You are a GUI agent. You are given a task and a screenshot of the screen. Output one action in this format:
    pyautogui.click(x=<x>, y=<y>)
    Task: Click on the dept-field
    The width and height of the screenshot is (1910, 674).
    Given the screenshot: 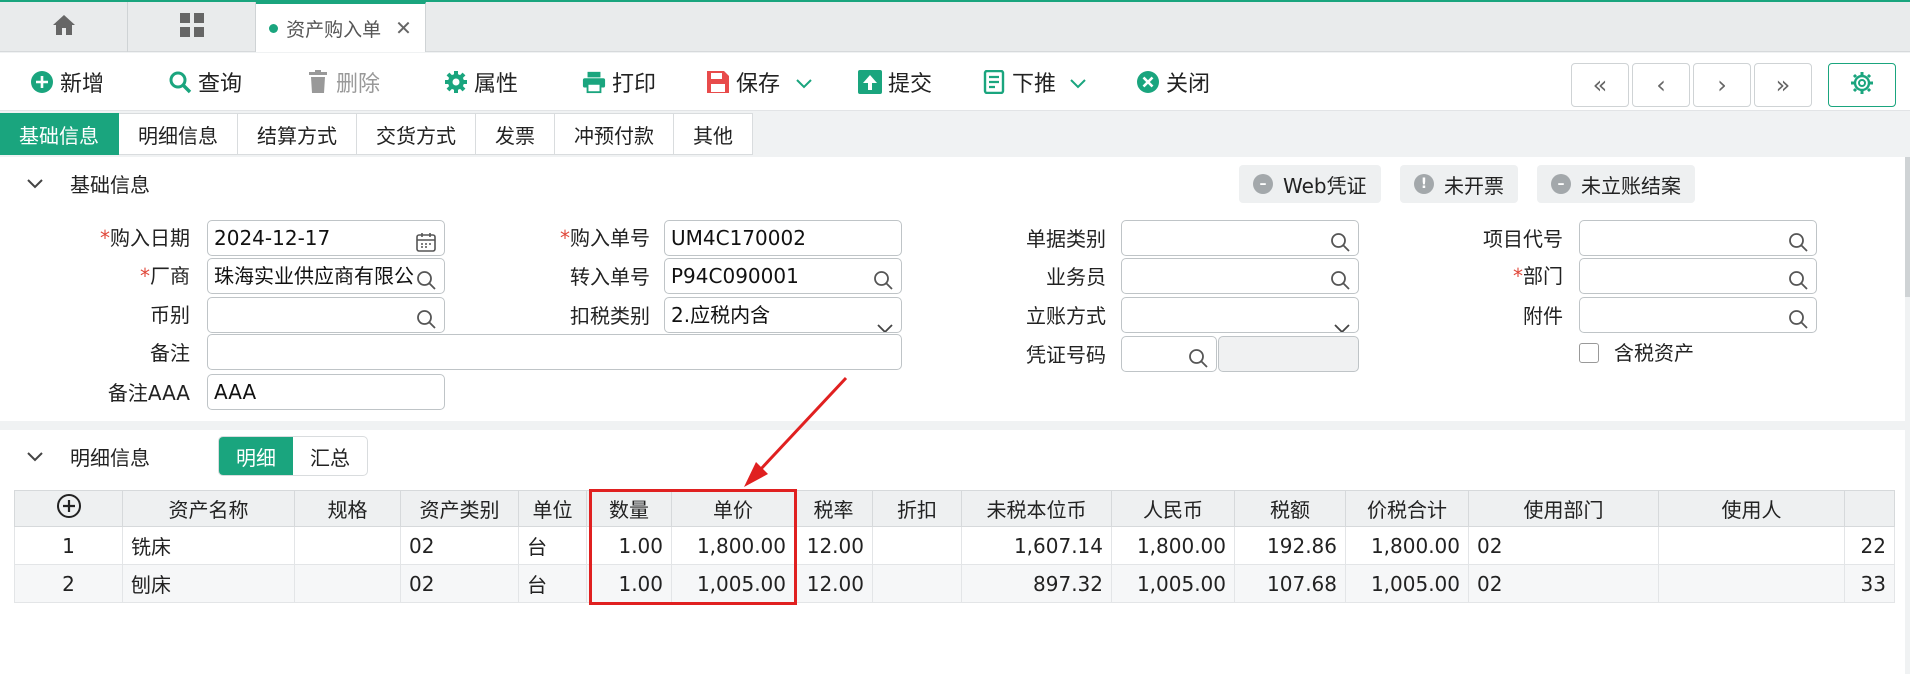 What is the action you would take?
    pyautogui.click(x=1698, y=276)
    